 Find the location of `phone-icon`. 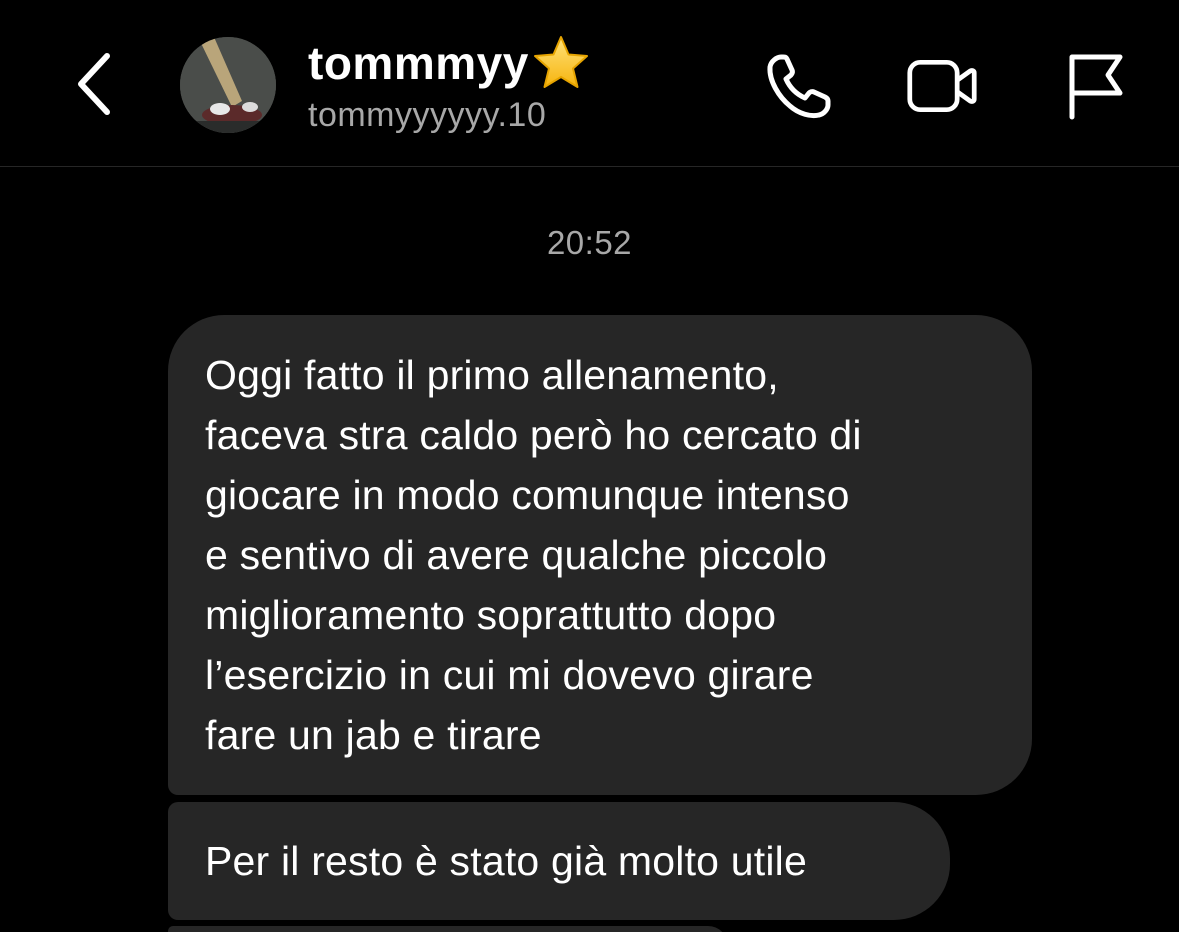

phone-icon is located at coordinates (799, 86).